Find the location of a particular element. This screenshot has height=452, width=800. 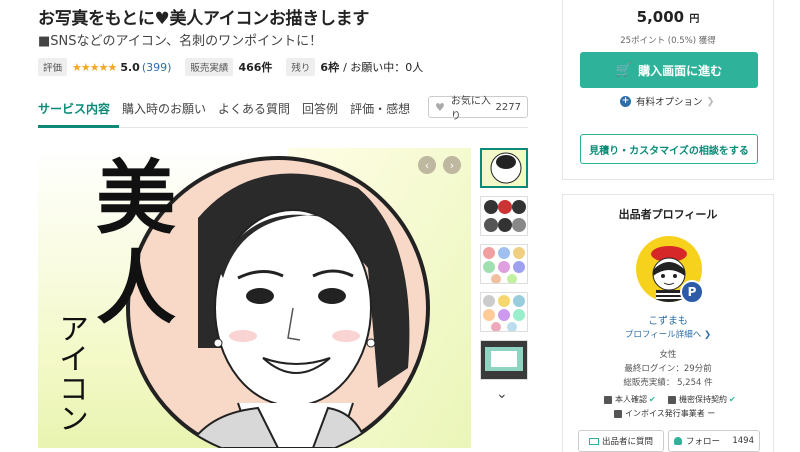

price-value: 5,000 is located at coordinates (660, 17).